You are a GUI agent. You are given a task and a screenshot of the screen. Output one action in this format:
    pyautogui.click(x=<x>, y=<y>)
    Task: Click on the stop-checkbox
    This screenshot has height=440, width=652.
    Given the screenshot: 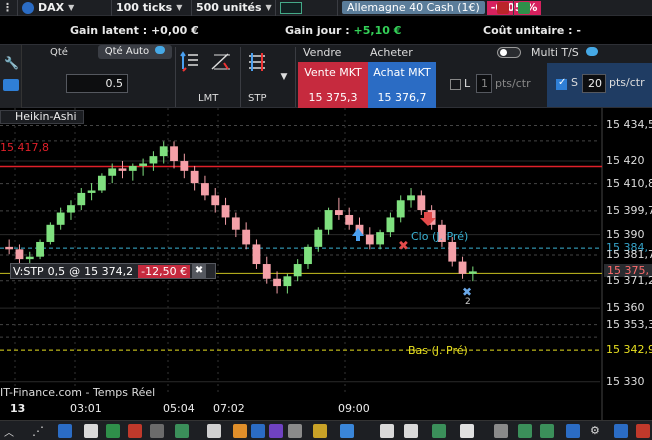 What is the action you would take?
    pyautogui.click(x=561, y=83)
    